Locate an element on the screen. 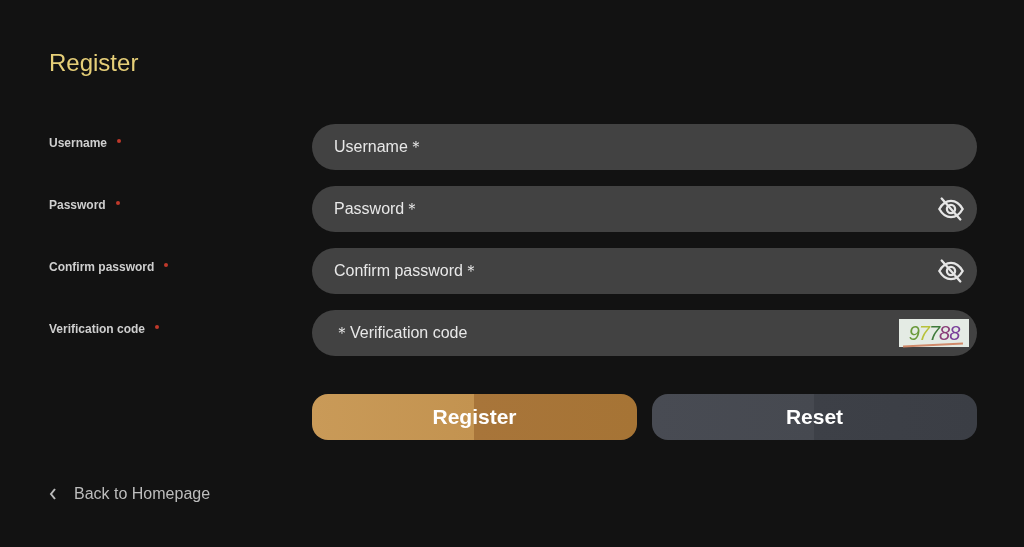 The width and height of the screenshot is (1024, 547). field-label: Username is located at coordinates (78, 143).